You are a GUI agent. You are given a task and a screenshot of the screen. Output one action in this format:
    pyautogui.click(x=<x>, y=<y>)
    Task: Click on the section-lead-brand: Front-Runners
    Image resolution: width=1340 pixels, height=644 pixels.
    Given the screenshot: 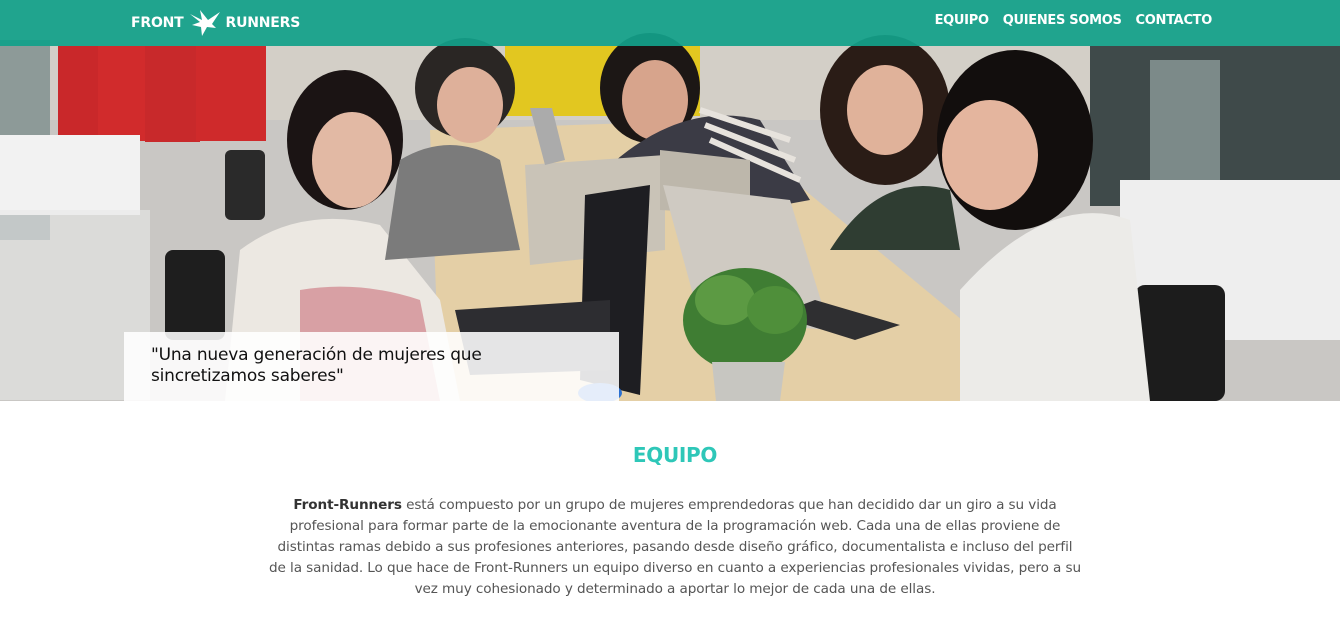 What is the action you would take?
    pyautogui.click(x=347, y=505)
    